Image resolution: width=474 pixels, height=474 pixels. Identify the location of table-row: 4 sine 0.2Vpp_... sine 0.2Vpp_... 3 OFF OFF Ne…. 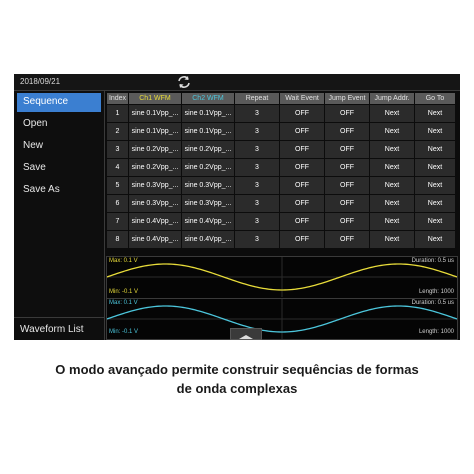
(281, 167).